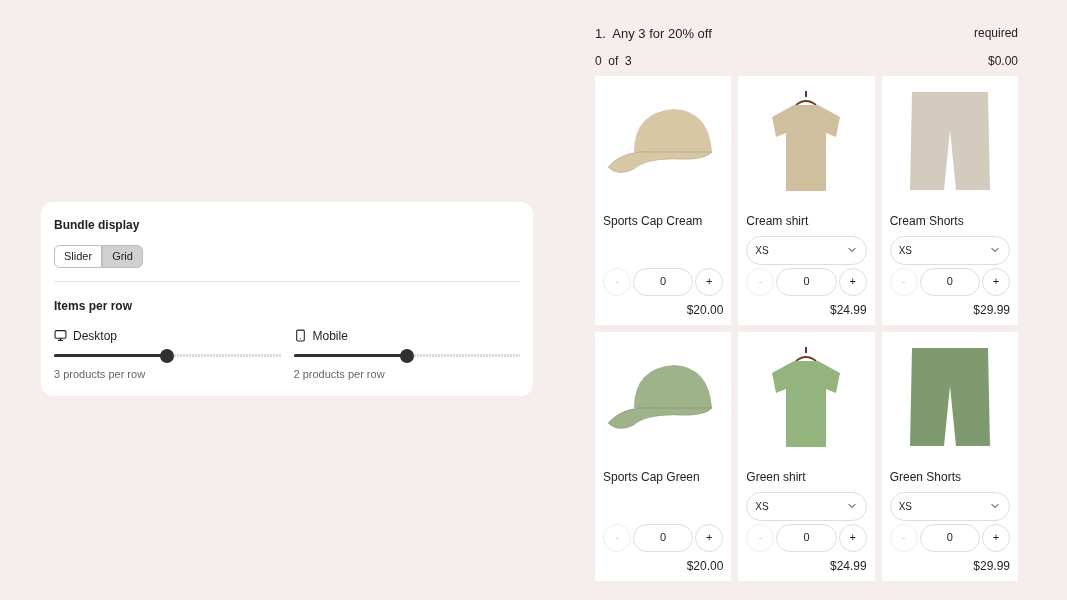 The width and height of the screenshot is (1067, 600). I want to click on section-title: Bundle display, so click(97, 225).